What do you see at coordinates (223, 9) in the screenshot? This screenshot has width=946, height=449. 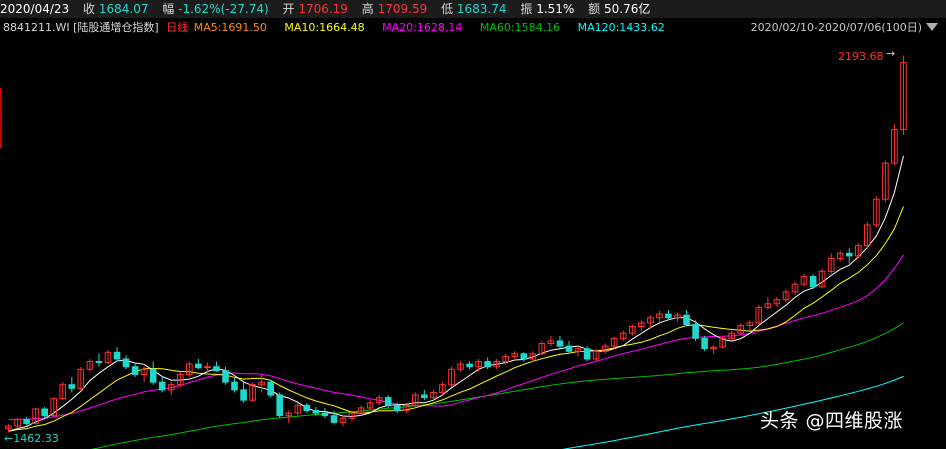 I see `change-value: -1.62%(-27.74)` at bounding box center [223, 9].